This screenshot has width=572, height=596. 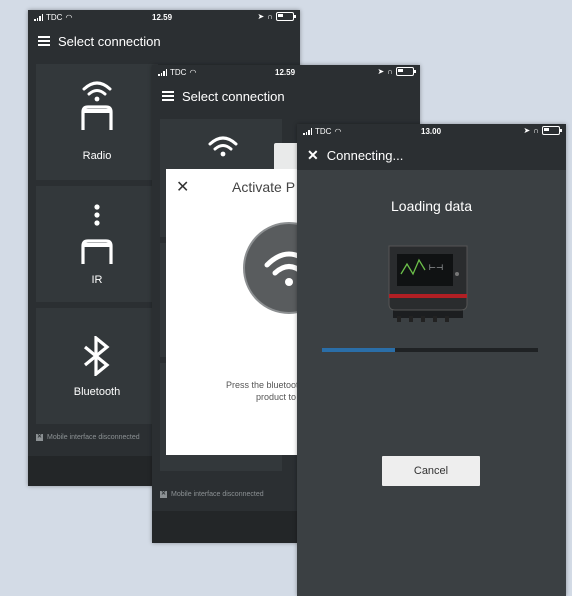 I want to click on connection-tile-radio: Radio, so click(x=97, y=122).